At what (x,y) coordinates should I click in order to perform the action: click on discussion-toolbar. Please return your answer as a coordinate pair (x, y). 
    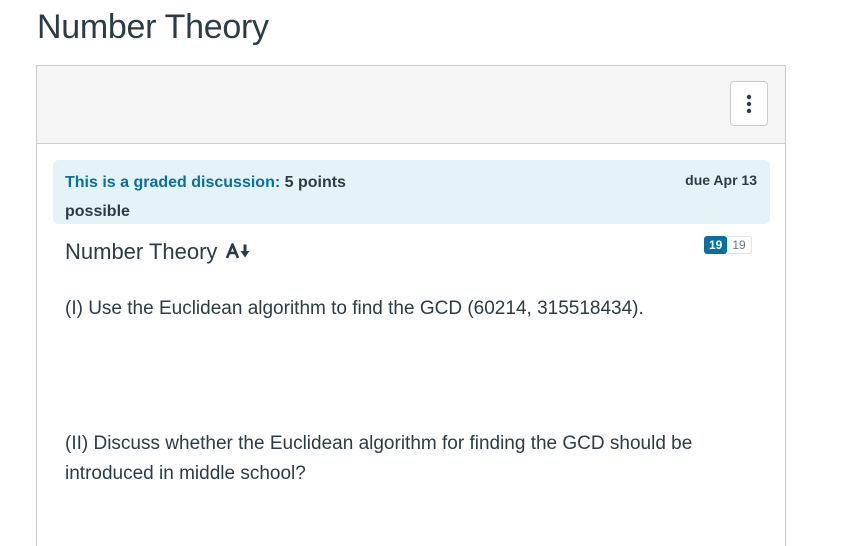
    Looking at the image, I should click on (411, 105).